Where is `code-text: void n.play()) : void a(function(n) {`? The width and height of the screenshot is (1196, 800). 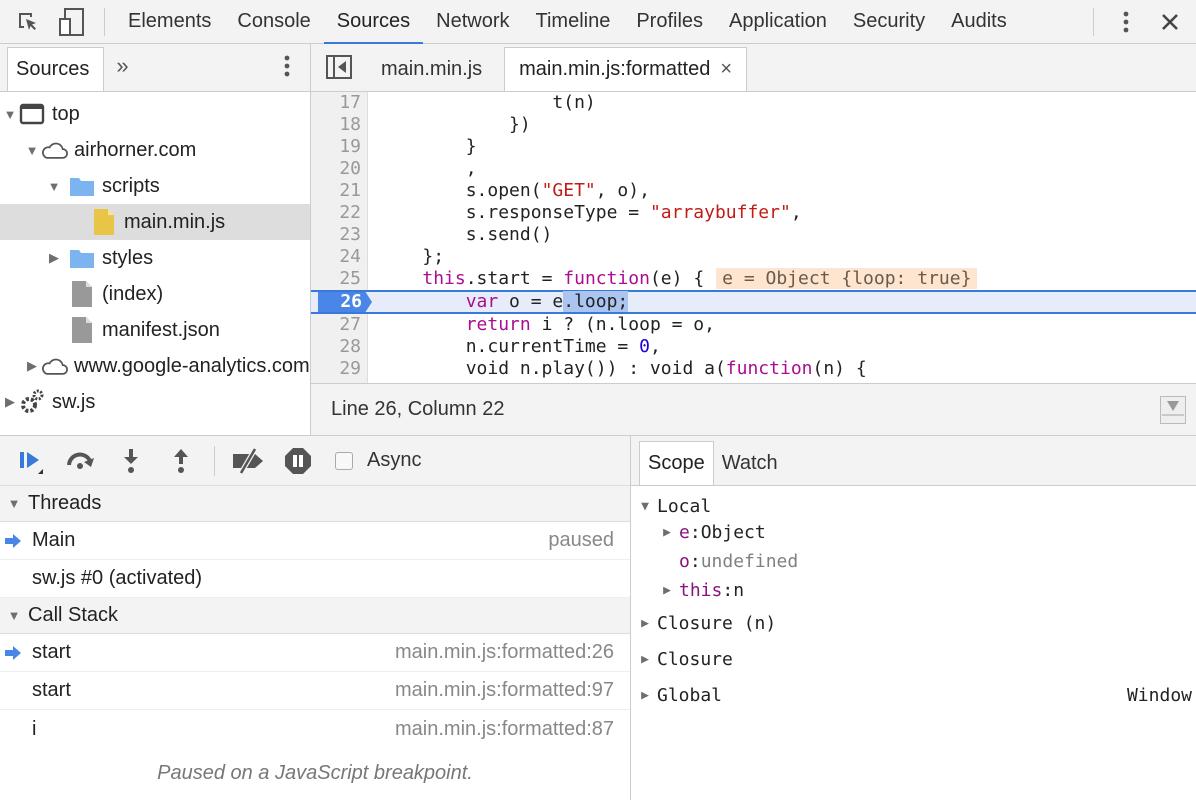 code-text: void n.play()) : void a(function(n) { is located at coordinates (666, 368).